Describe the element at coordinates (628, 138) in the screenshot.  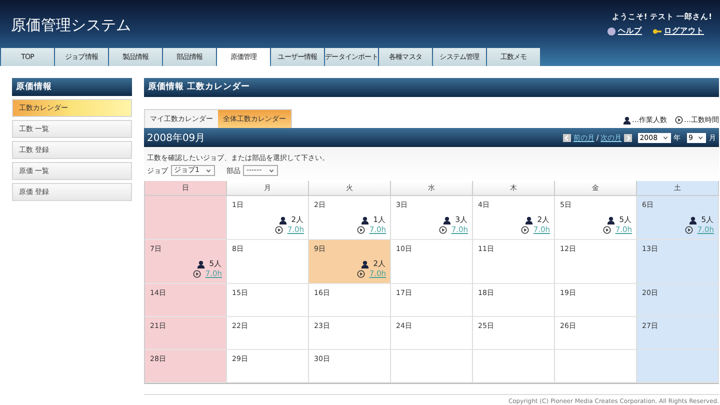
I see `next-arrow-icon` at that location.